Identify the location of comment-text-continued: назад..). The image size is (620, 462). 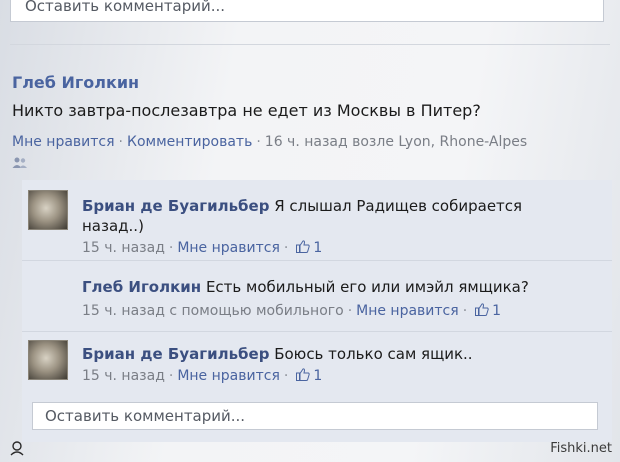
(113, 226).